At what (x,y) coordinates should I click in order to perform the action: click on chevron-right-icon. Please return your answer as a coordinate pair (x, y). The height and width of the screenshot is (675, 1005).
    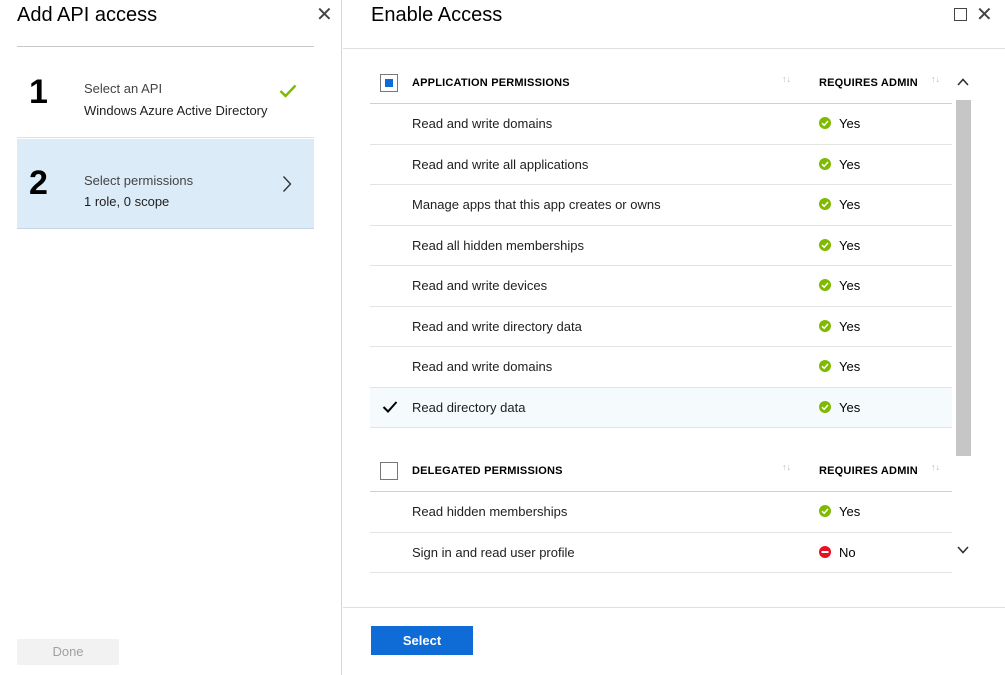
    Looking at the image, I should click on (287, 184).